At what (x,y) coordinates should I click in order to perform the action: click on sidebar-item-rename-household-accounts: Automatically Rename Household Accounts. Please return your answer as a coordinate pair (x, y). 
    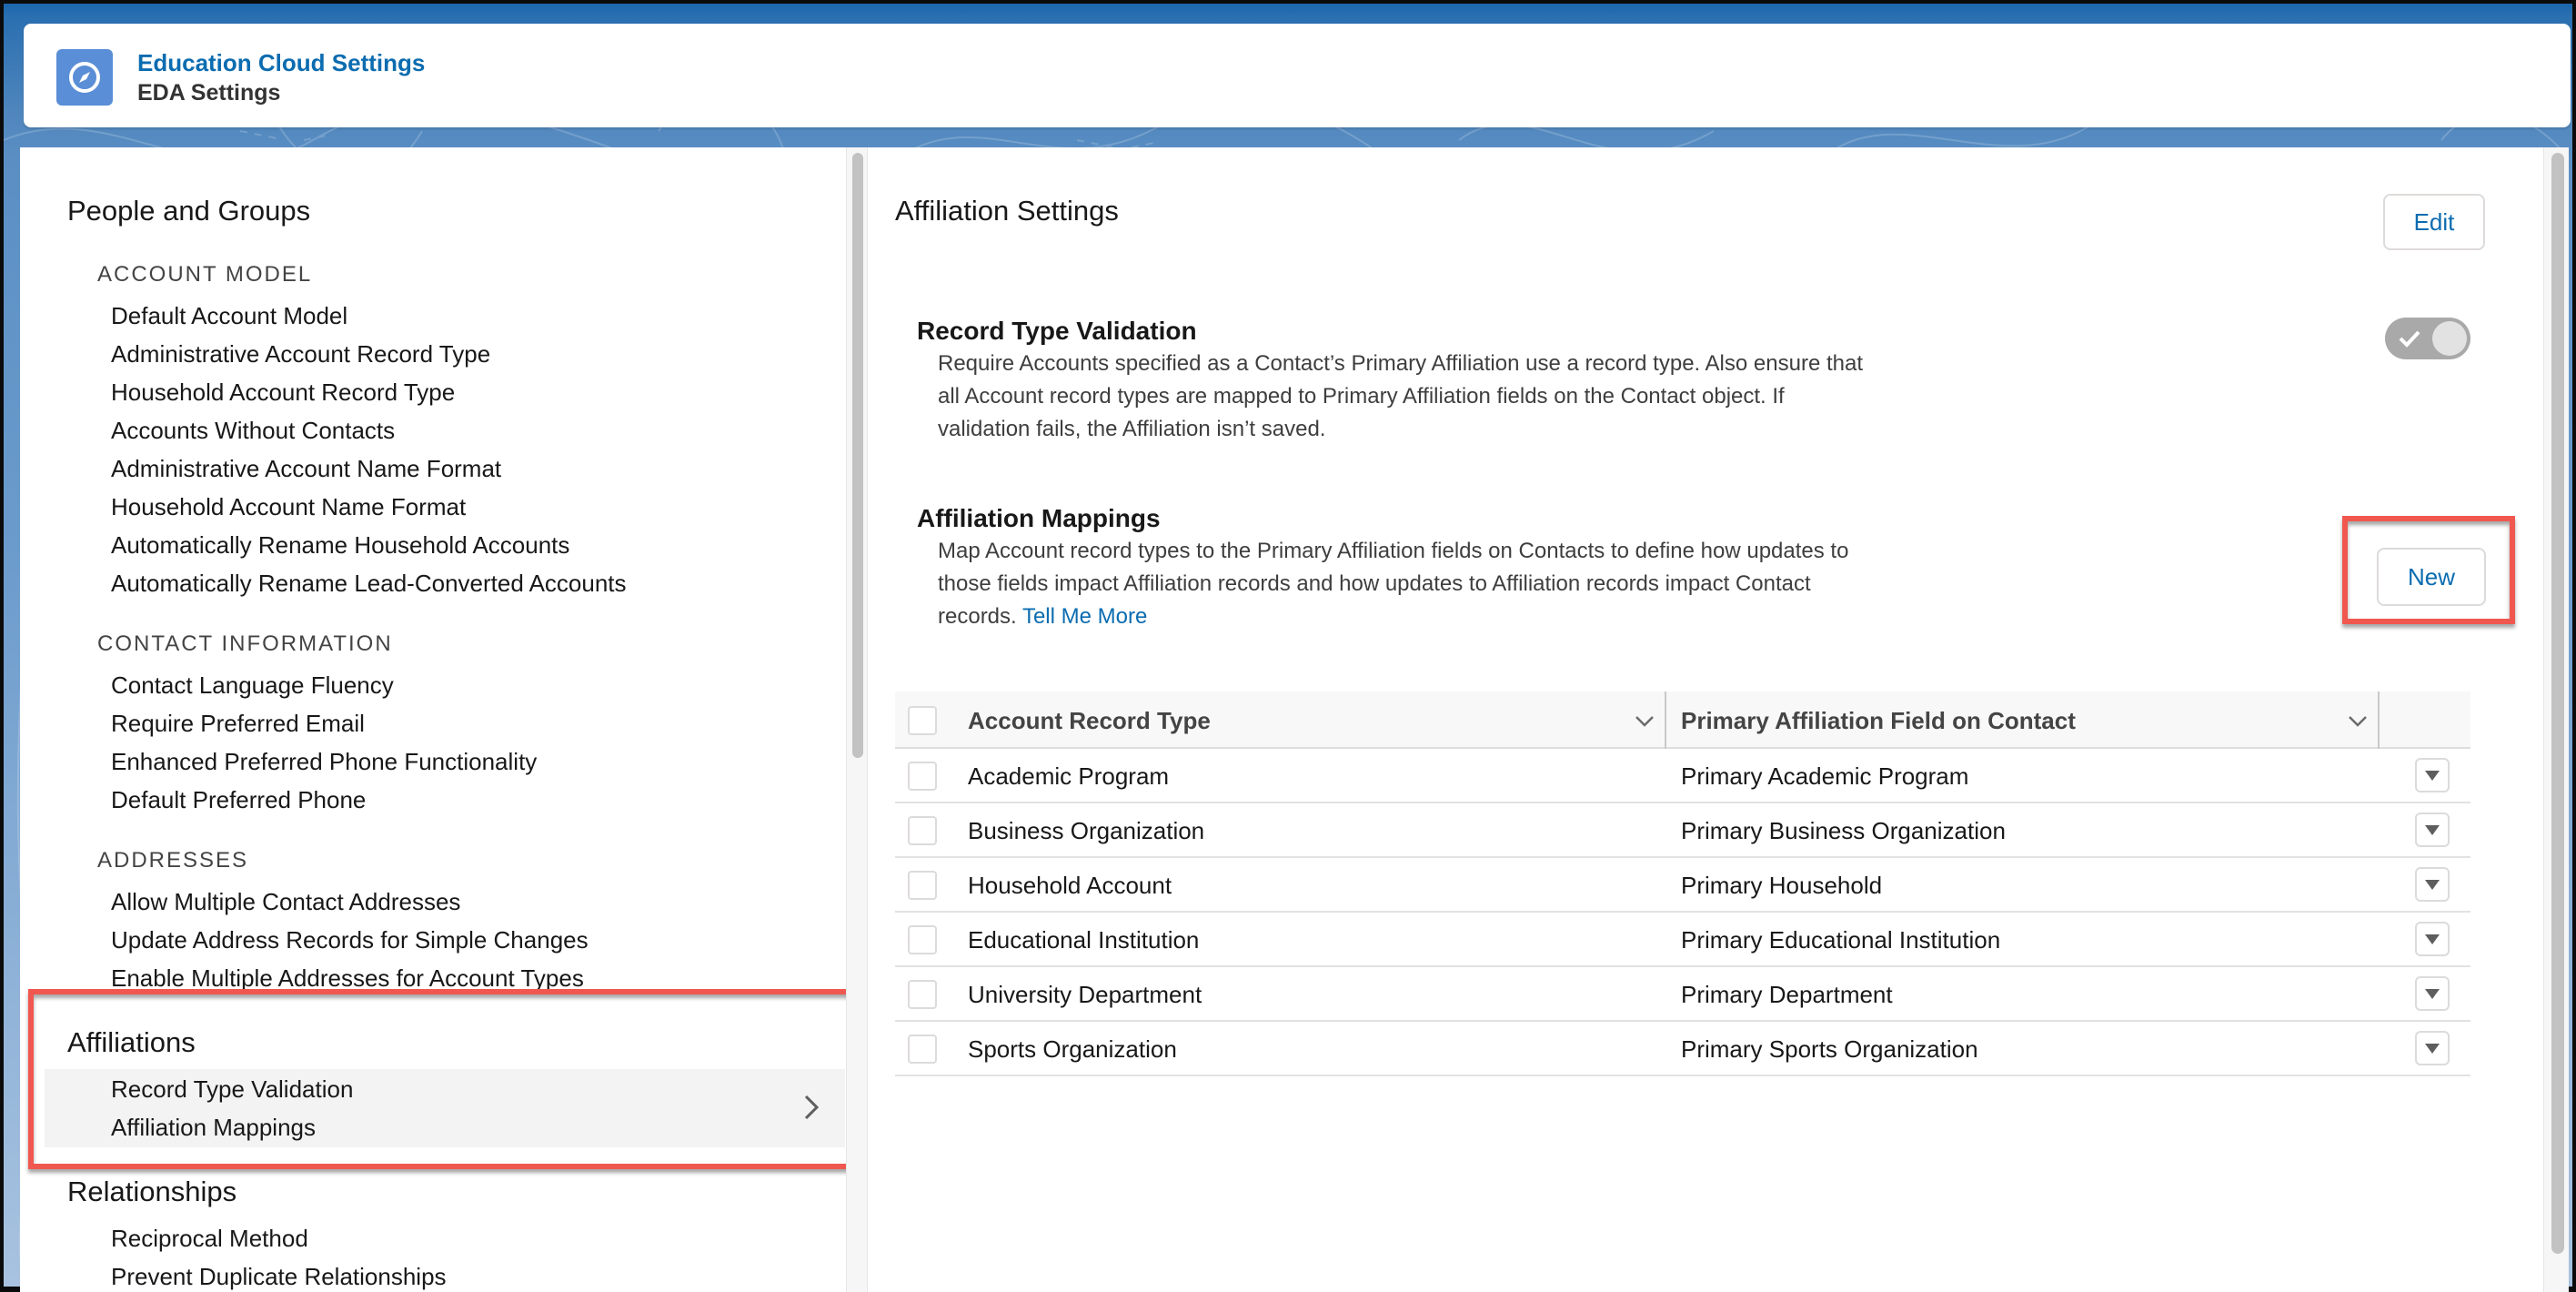
    Looking at the image, I should click on (340, 545).